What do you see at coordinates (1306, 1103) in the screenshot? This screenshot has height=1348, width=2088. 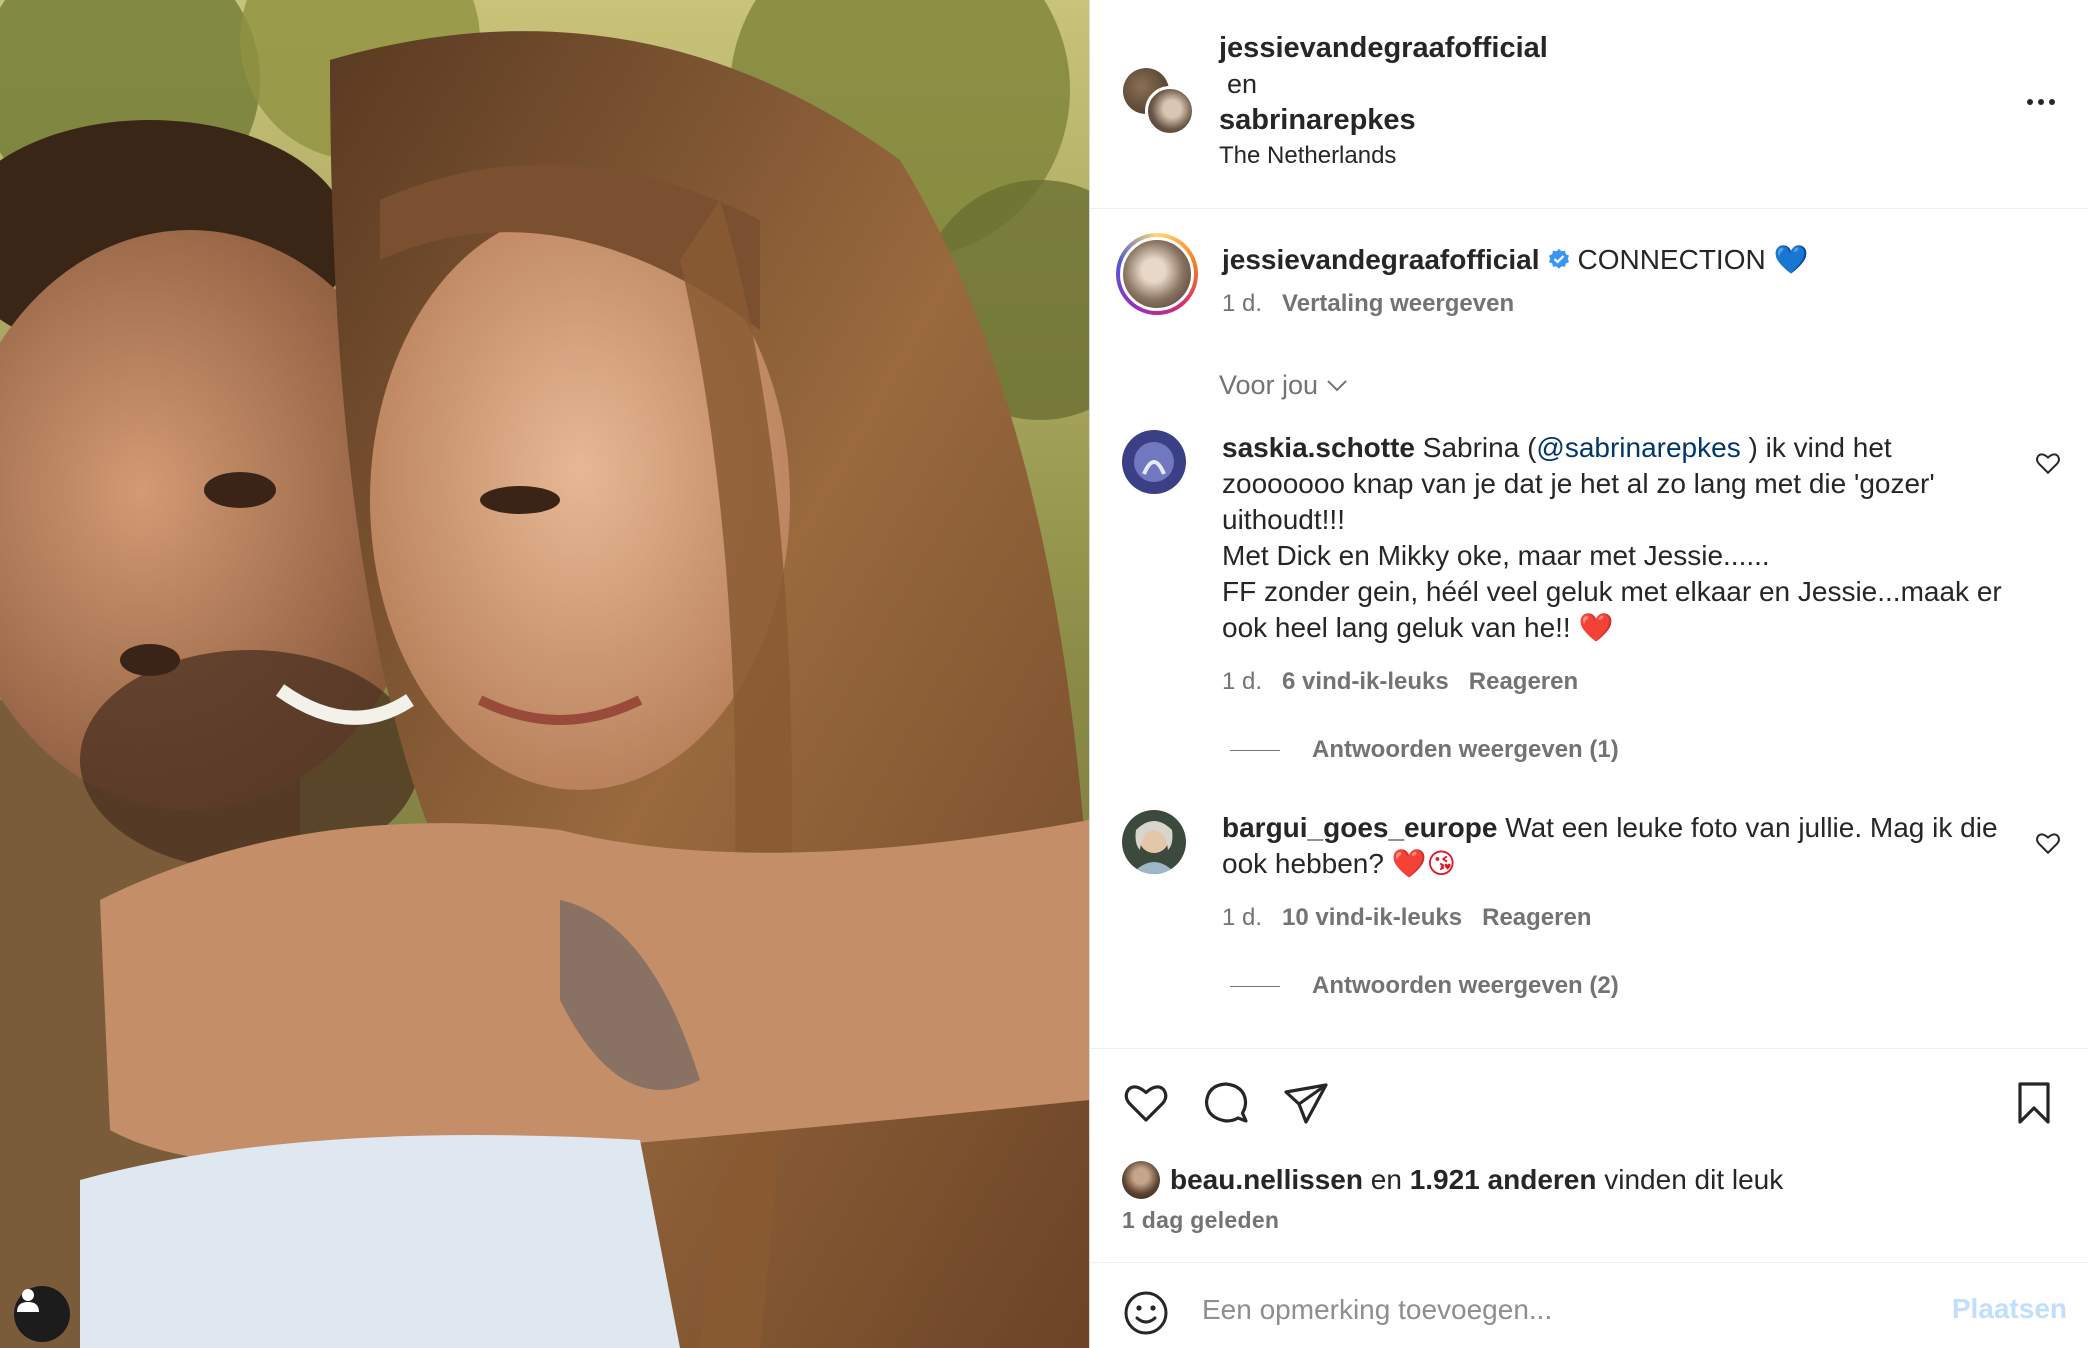 I see `paper-plane-icon` at bounding box center [1306, 1103].